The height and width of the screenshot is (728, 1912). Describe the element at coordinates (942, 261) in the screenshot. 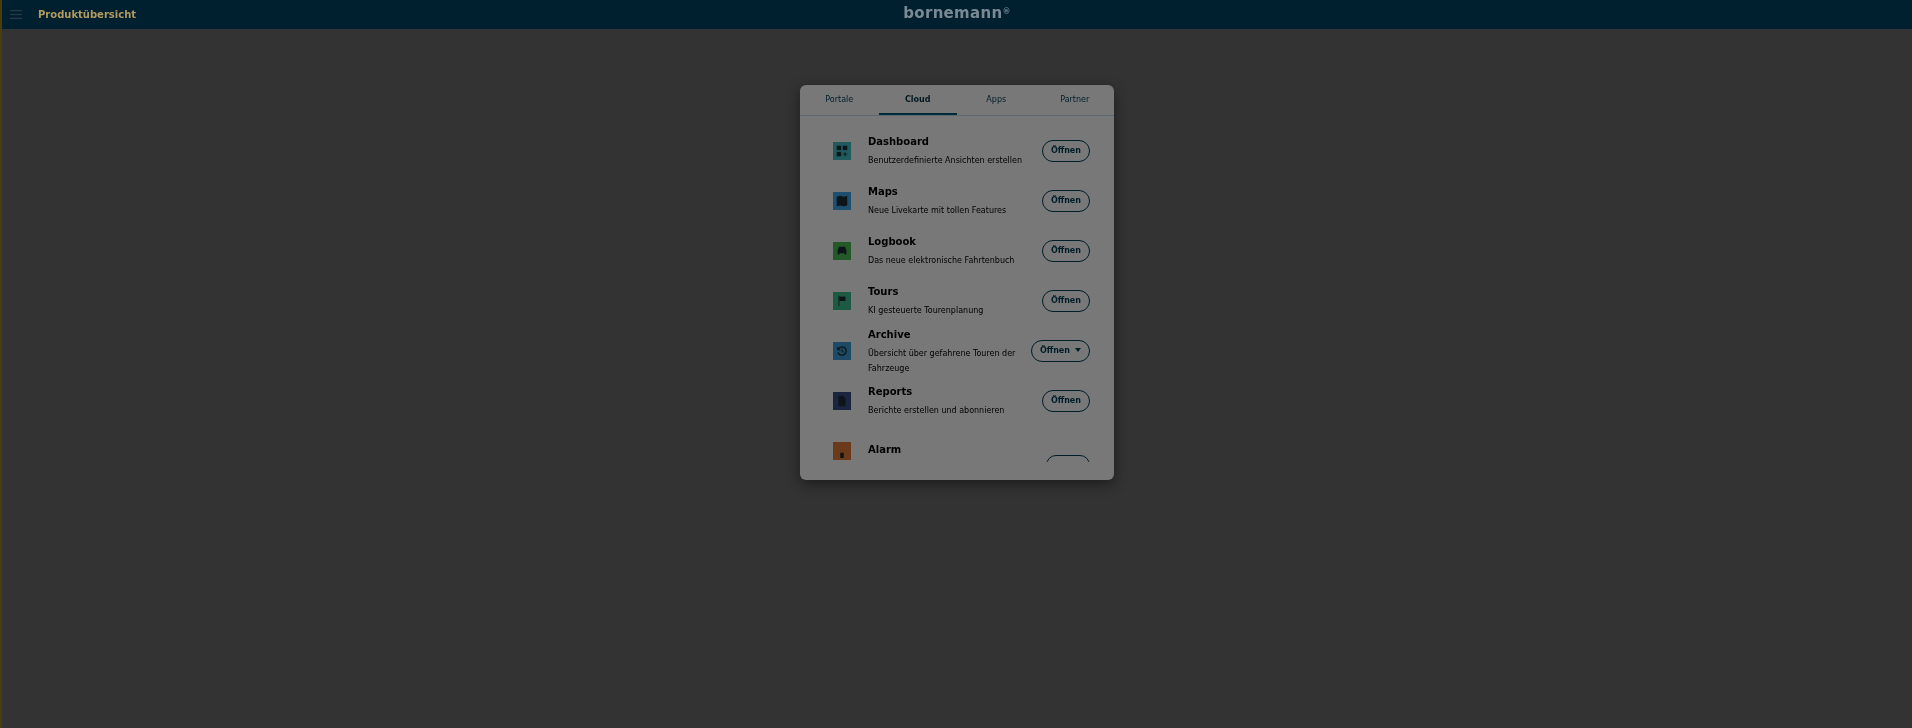

I see `product-description: Das neue elektronische Fahrtenbuch` at that location.